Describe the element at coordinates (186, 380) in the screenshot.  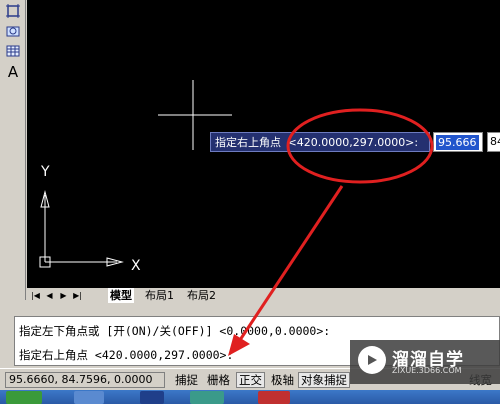
I see `snap-toggle: 捕捉` at that location.